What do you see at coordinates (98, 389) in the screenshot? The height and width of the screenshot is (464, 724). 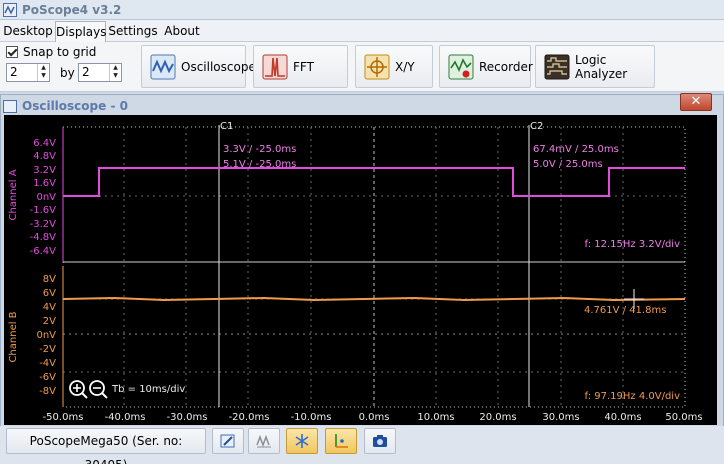 I see `zoom-out-icon` at bounding box center [98, 389].